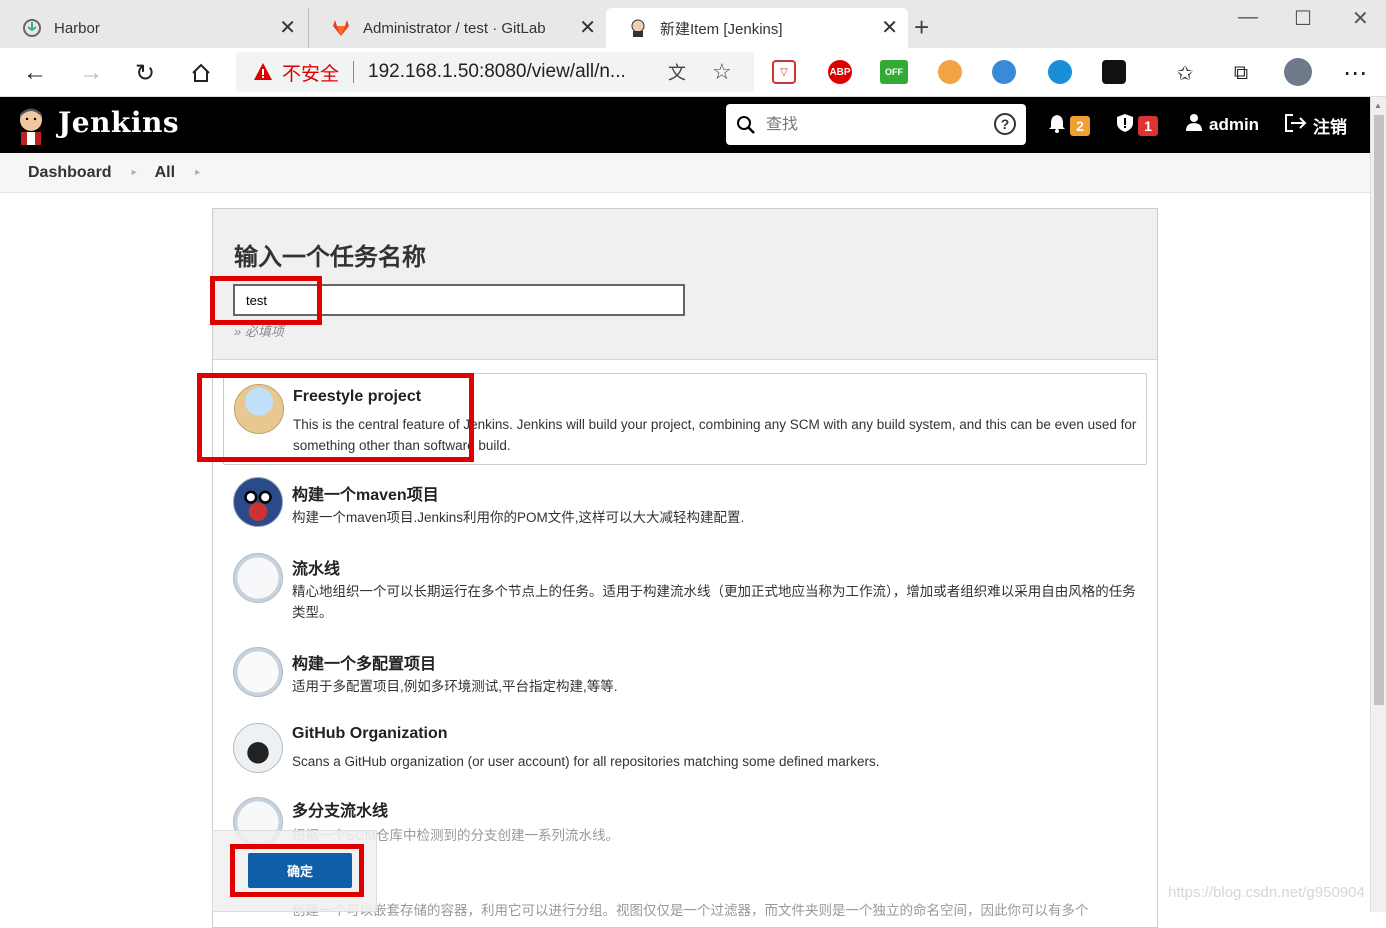  I want to click on scrollbar-thumb, so click(1379, 410).